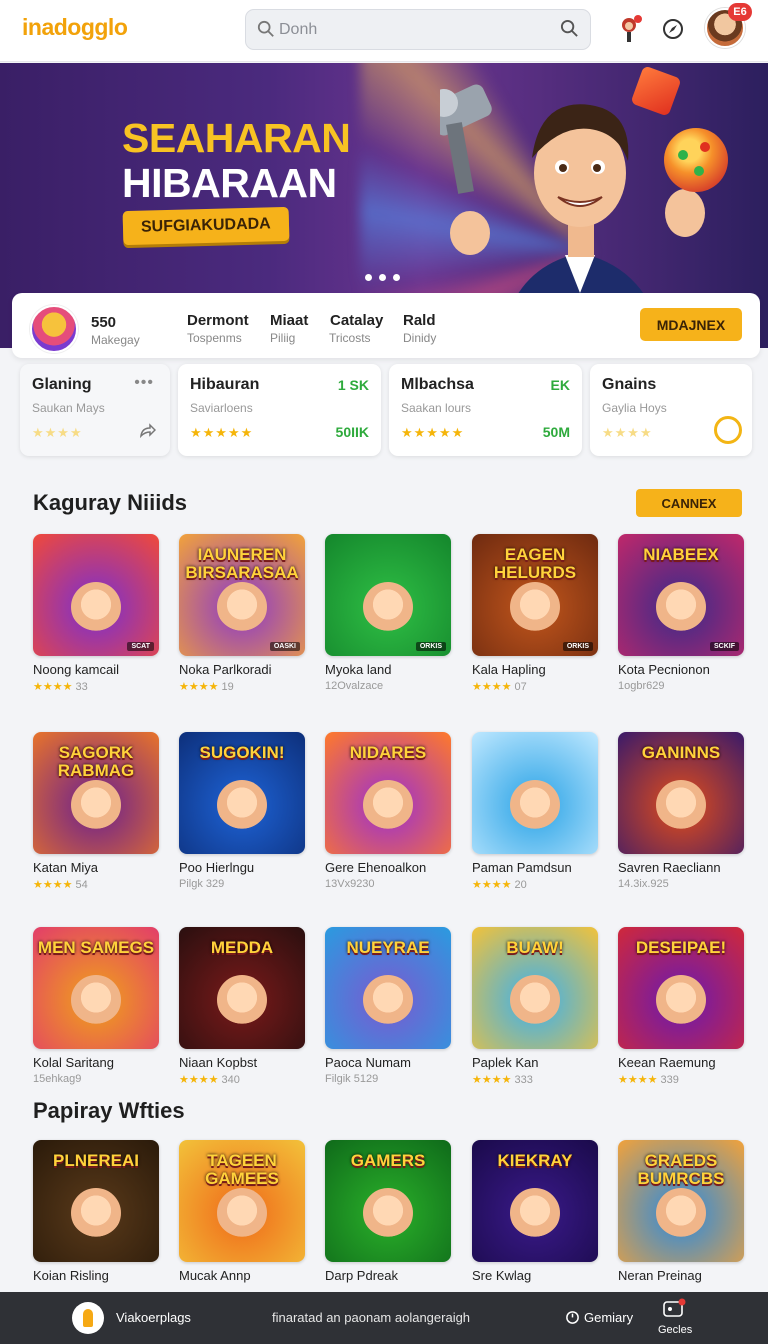  I want to click on game-title: Paman Pamdsun, so click(535, 867).